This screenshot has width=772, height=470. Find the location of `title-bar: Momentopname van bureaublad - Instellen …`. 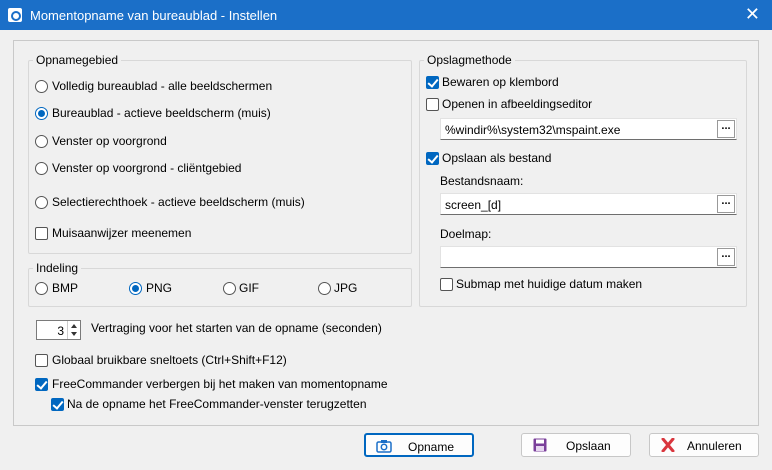

title-bar: Momentopname van bureaublad - Instellen … is located at coordinates (386, 15).